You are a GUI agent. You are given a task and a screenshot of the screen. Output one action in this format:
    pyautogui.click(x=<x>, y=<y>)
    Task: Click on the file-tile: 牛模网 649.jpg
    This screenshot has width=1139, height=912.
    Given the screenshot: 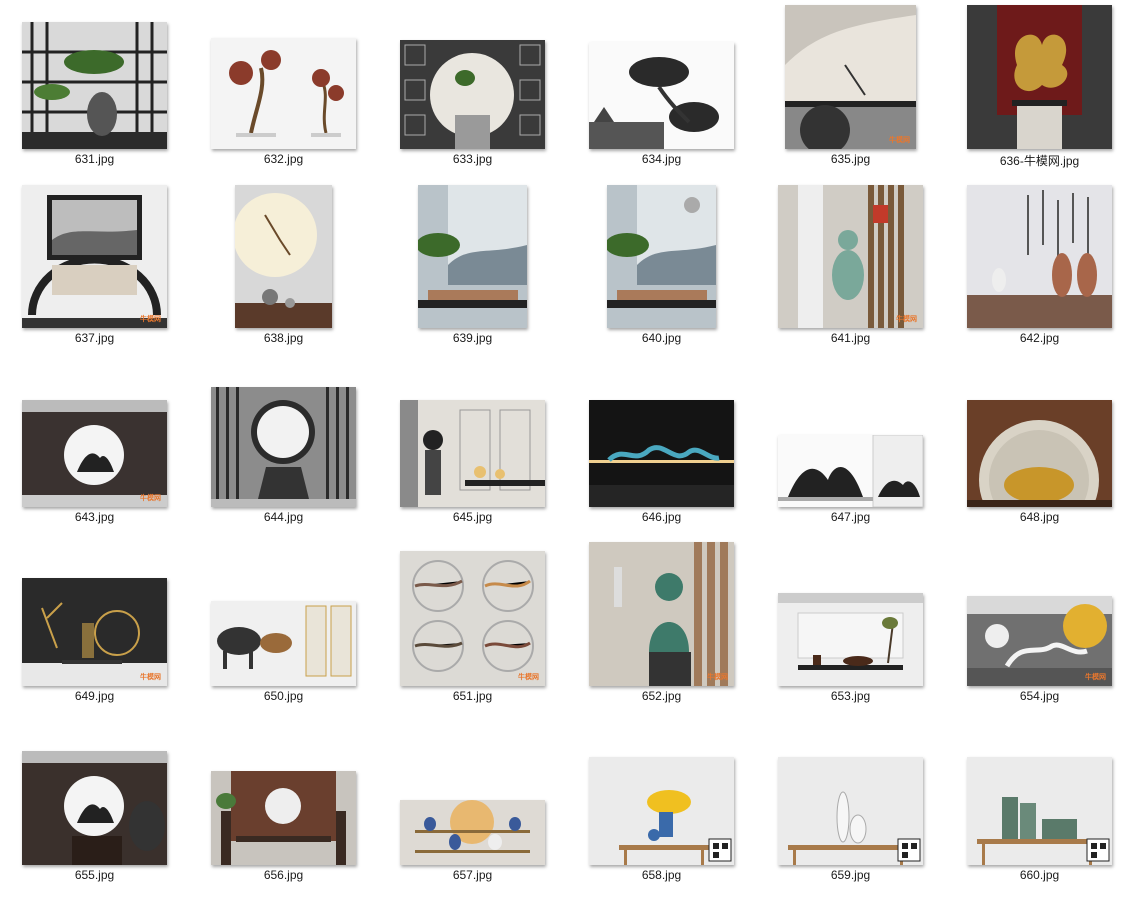 What is the action you would take?
    pyautogui.click(x=94, y=626)
    